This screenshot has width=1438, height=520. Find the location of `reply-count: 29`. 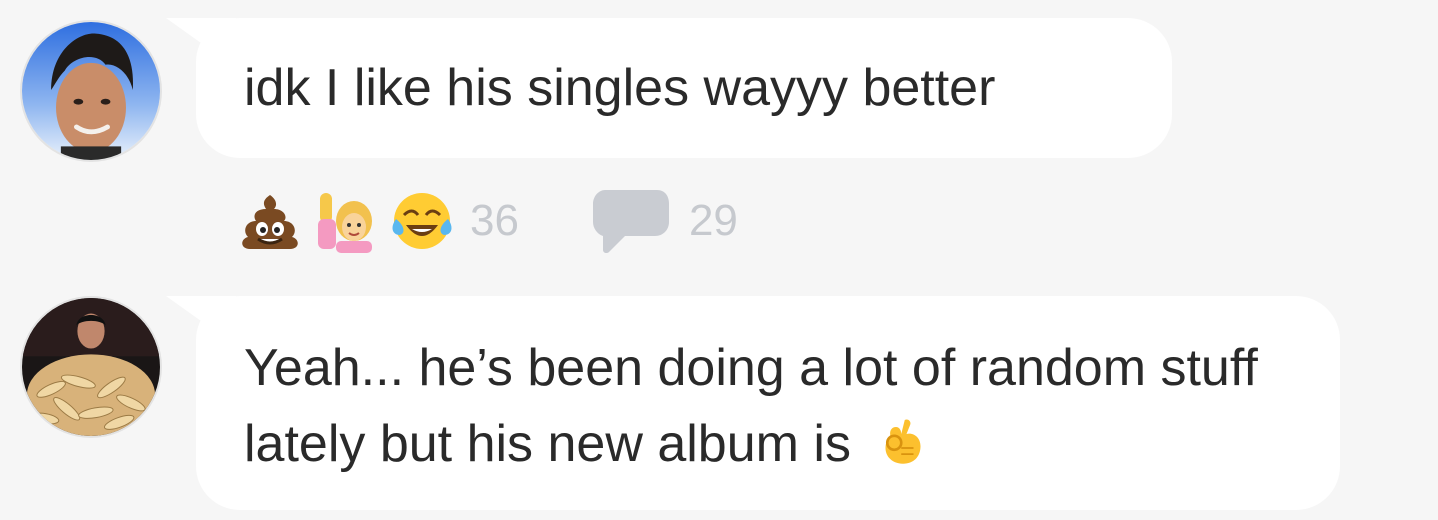

reply-count: 29 is located at coordinates (713, 221).